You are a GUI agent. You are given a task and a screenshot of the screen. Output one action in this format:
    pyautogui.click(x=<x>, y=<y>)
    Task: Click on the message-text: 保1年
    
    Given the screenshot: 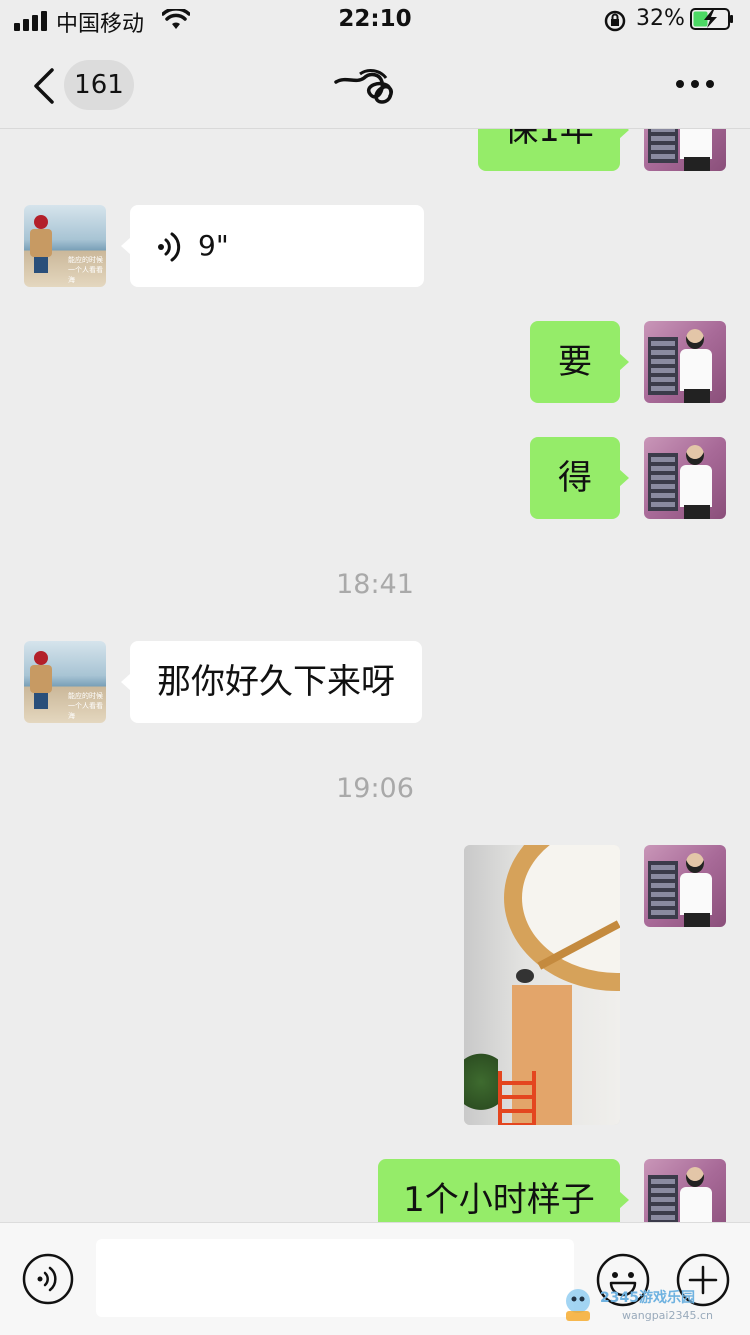 What is the action you would take?
    pyautogui.click(x=549, y=139)
    